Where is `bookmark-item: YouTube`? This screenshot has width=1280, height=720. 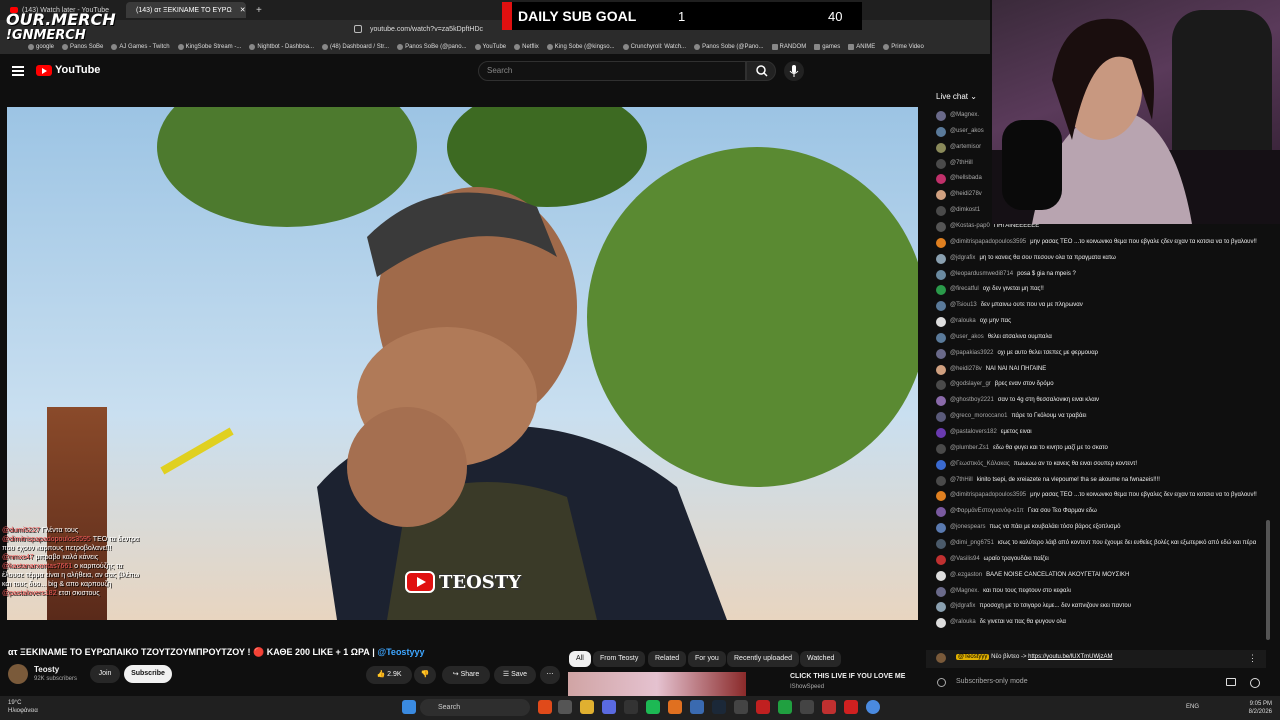
bookmark-item: YouTube is located at coordinates (490, 47).